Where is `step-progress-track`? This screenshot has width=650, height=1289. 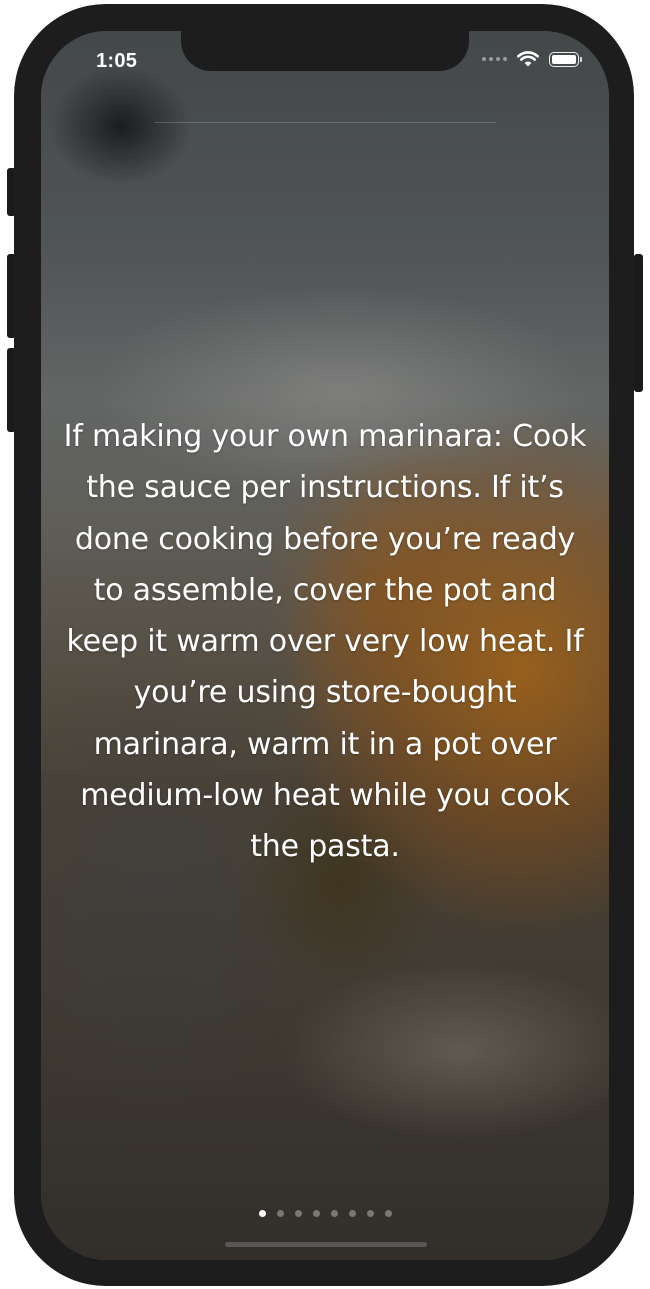
step-progress-track is located at coordinates (325, 122).